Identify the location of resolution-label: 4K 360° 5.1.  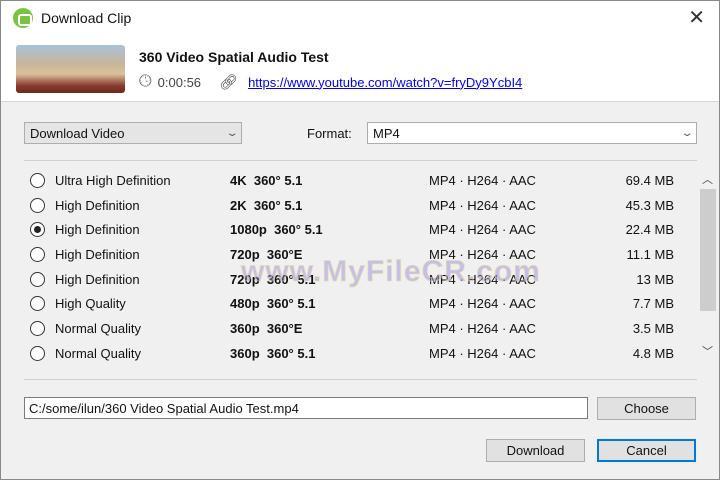
(266, 180).